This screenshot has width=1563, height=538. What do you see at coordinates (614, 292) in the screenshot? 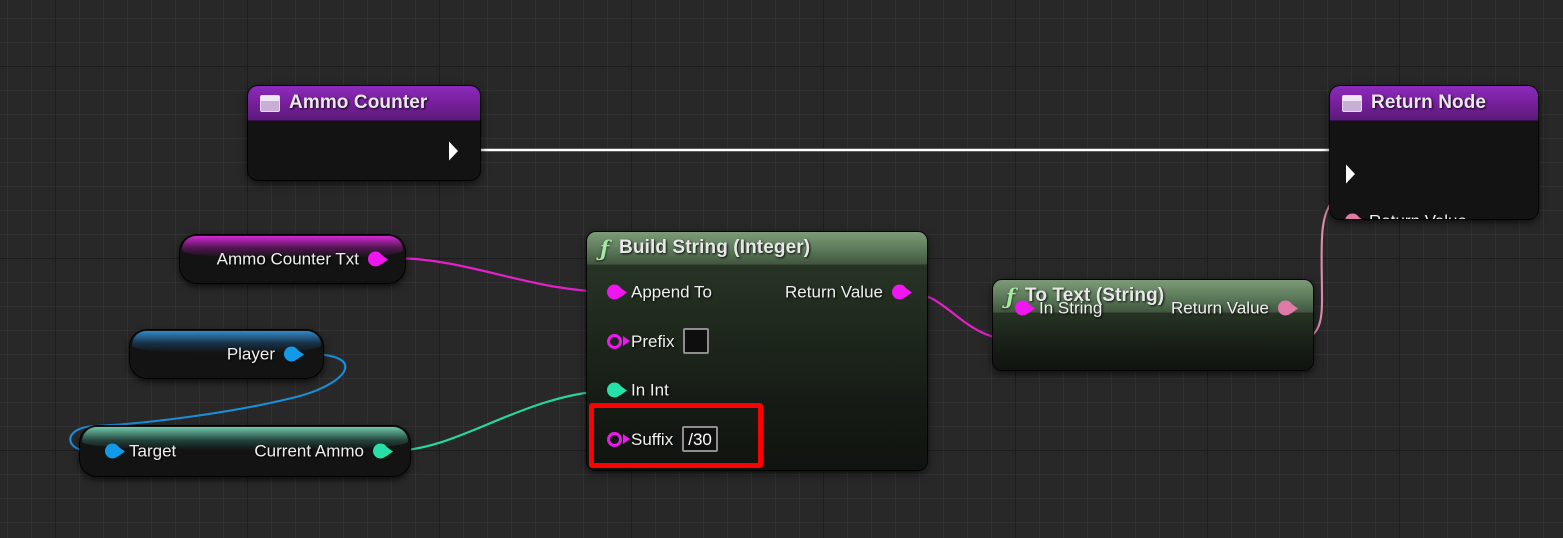
I see `append-to-pin-icon` at bounding box center [614, 292].